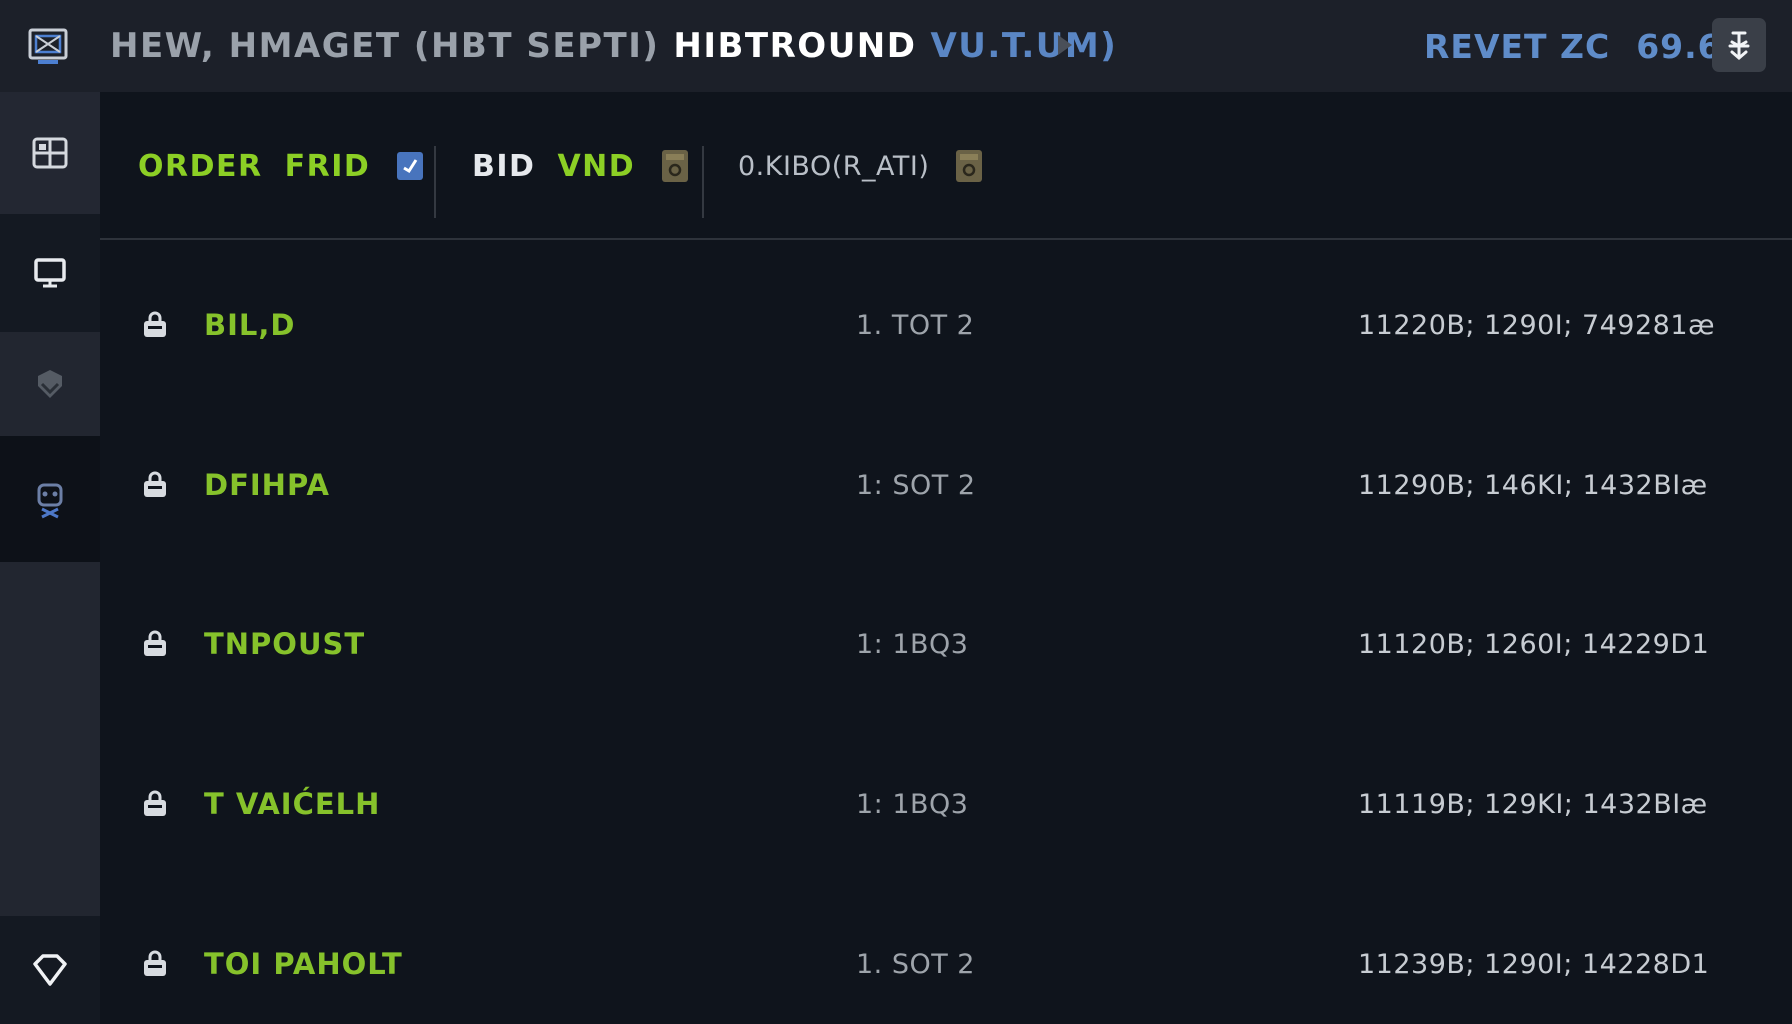 This screenshot has width=1792, height=1024. I want to click on split-screen-icon, so click(50, 153).